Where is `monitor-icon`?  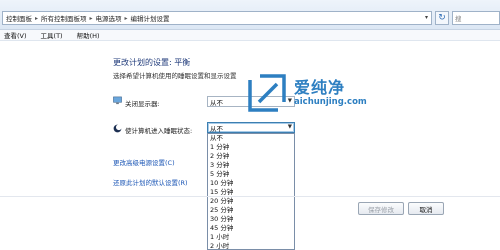 monitor-icon is located at coordinates (117, 100).